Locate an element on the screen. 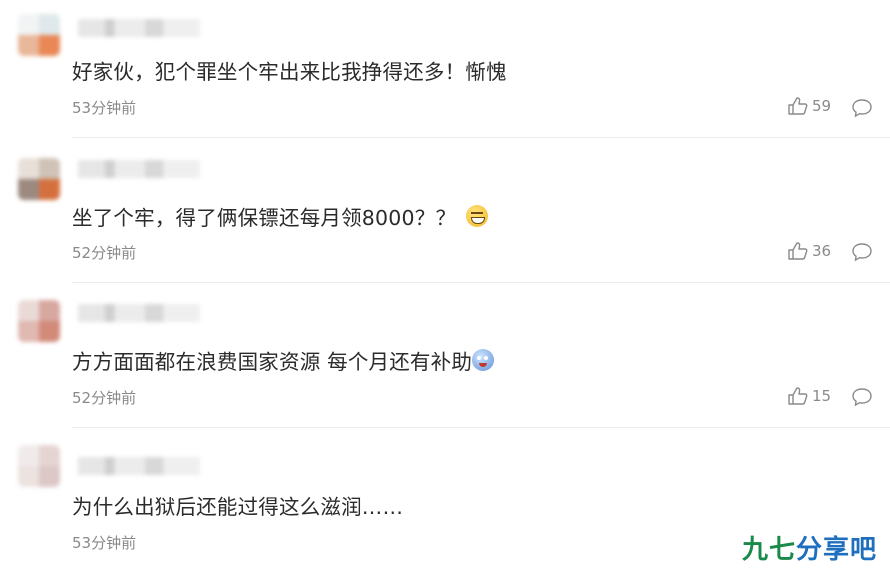 Image resolution: width=890 pixels, height=580 pixels. comment-text: 好家伙，犯个罪坐个牢出来比我挣得还多！惭愧 is located at coordinates (289, 72).